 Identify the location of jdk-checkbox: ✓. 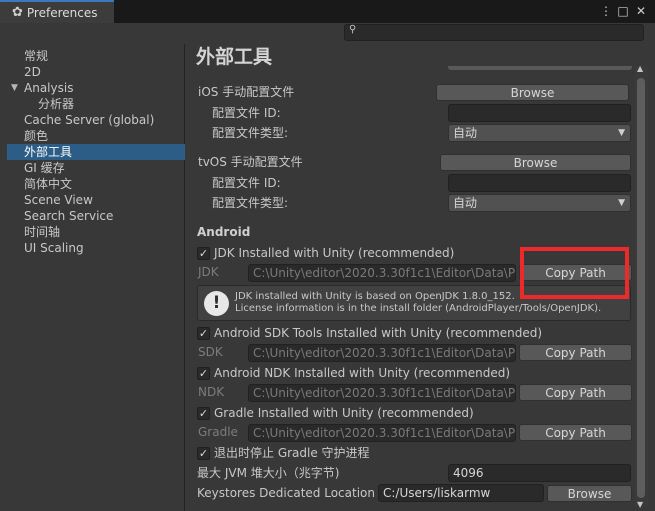
(203, 253).